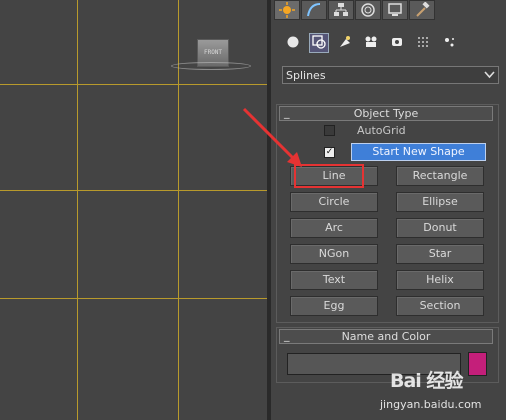 The image size is (506, 420). Describe the element at coordinates (334, 254) in the screenshot. I see `ngon-button: NGon` at that location.